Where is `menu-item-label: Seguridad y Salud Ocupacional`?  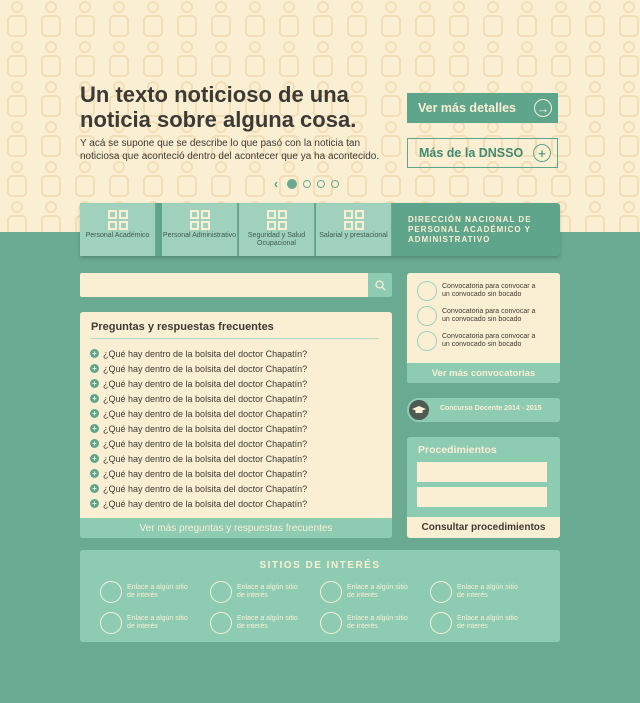
menu-item-label: Seguridad y Salud Ocupacional is located at coordinates (276, 239).